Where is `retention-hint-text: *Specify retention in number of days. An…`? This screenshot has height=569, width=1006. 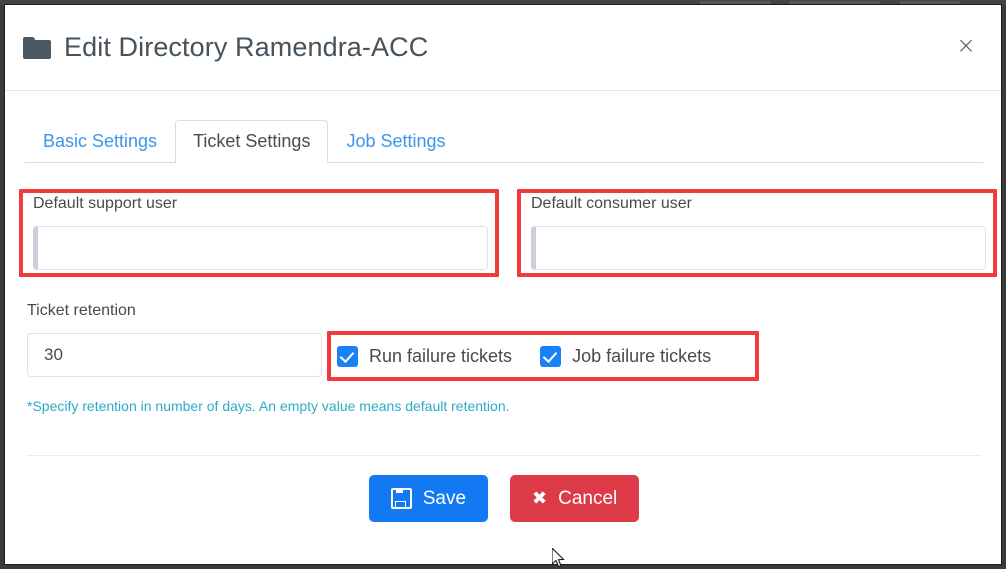 retention-hint-text: *Specify retention in number of days. An… is located at coordinates (268, 406).